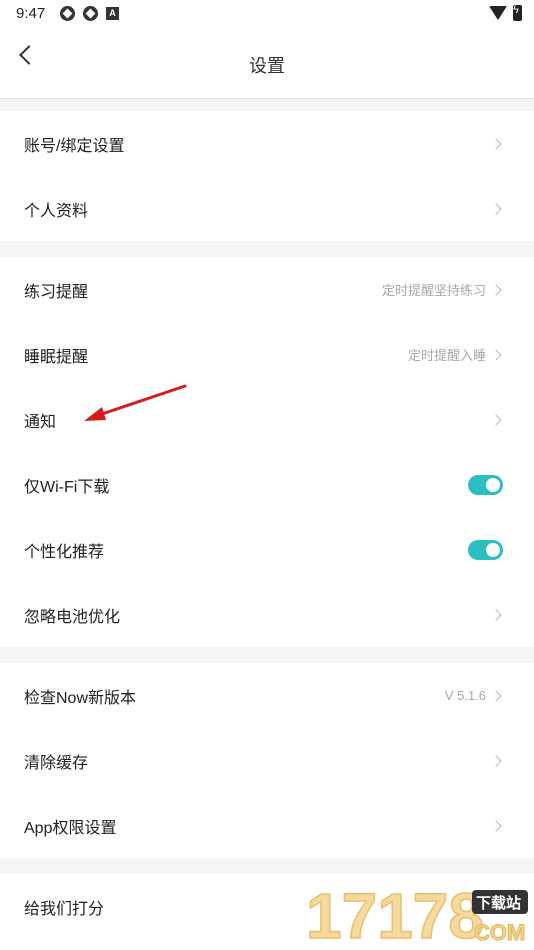 Image resolution: width=534 pixels, height=950 pixels. I want to click on row-label: 忽略电池优化, so click(72, 617).